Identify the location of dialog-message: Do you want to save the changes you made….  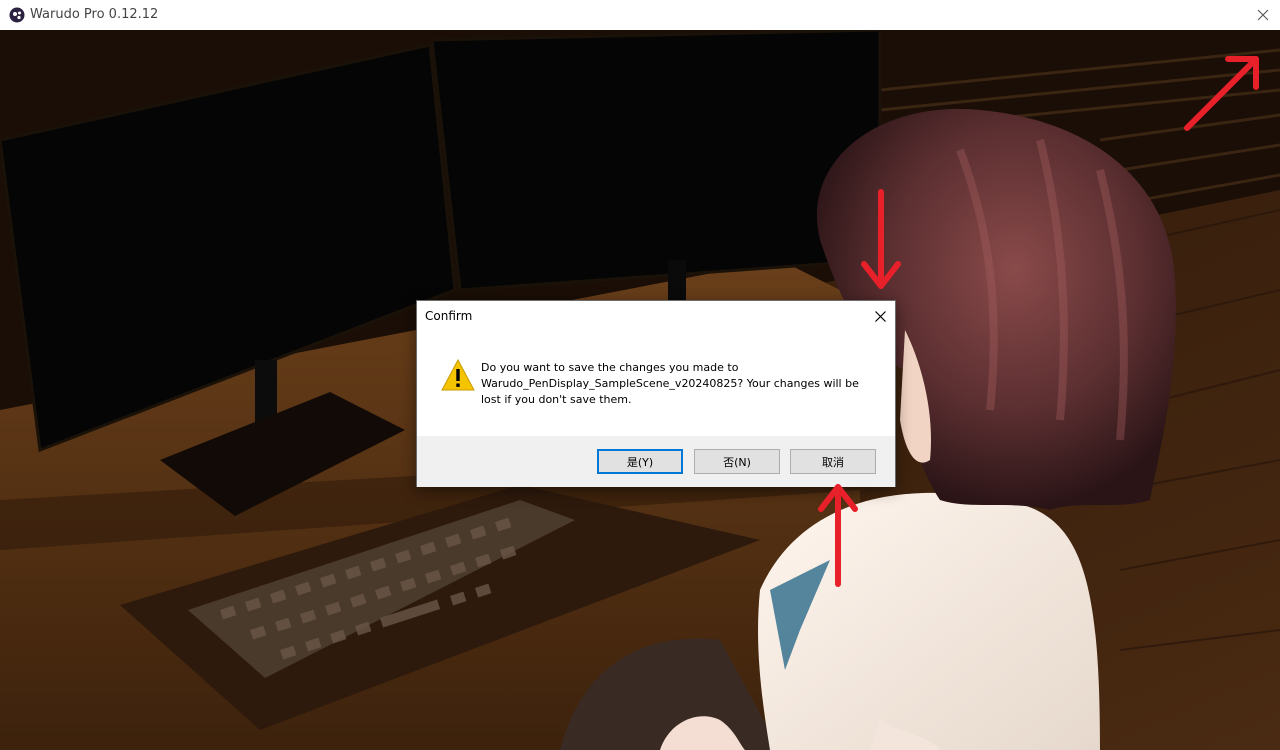
(670, 383).